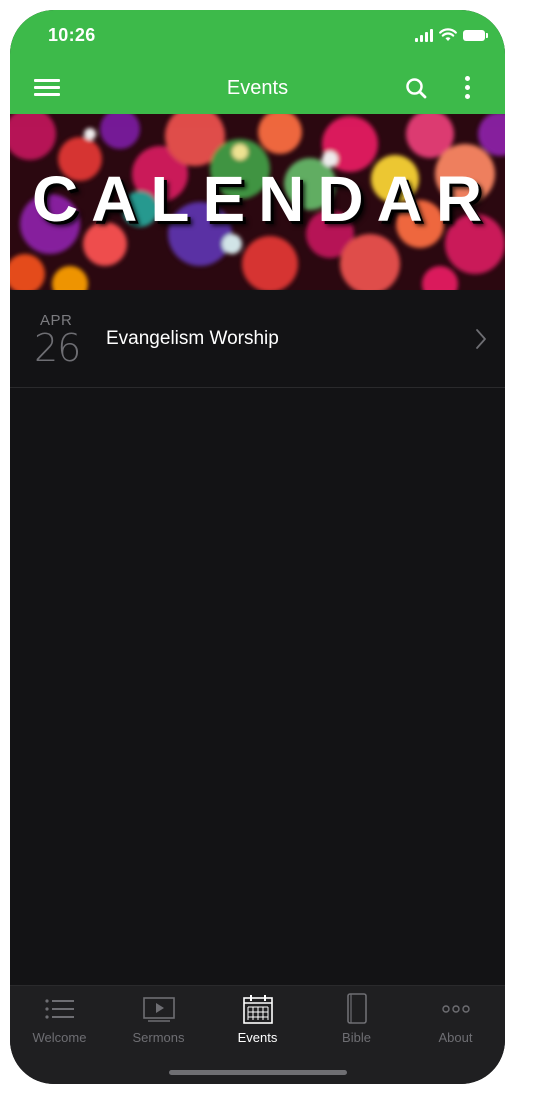 Image resolution: width=537 pixels, height=1097 pixels. I want to click on banner-title: CALENDAR, so click(263, 199).